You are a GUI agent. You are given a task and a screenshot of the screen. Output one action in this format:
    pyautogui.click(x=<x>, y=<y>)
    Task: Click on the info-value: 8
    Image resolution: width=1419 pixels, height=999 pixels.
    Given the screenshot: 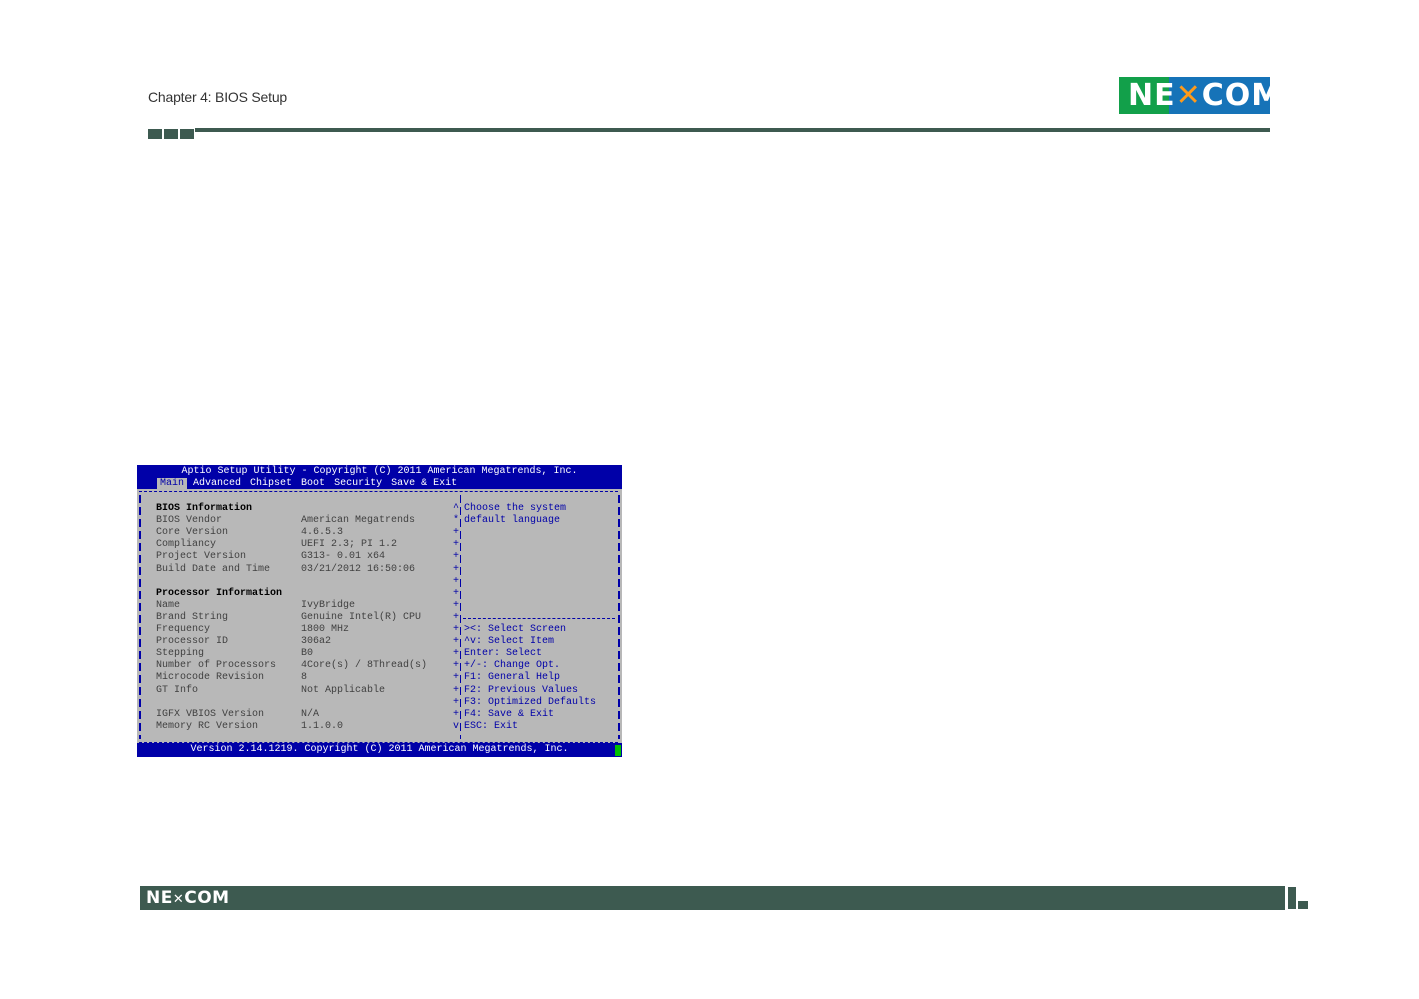 What is the action you would take?
    pyautogui.click(x=304, y=678)
    